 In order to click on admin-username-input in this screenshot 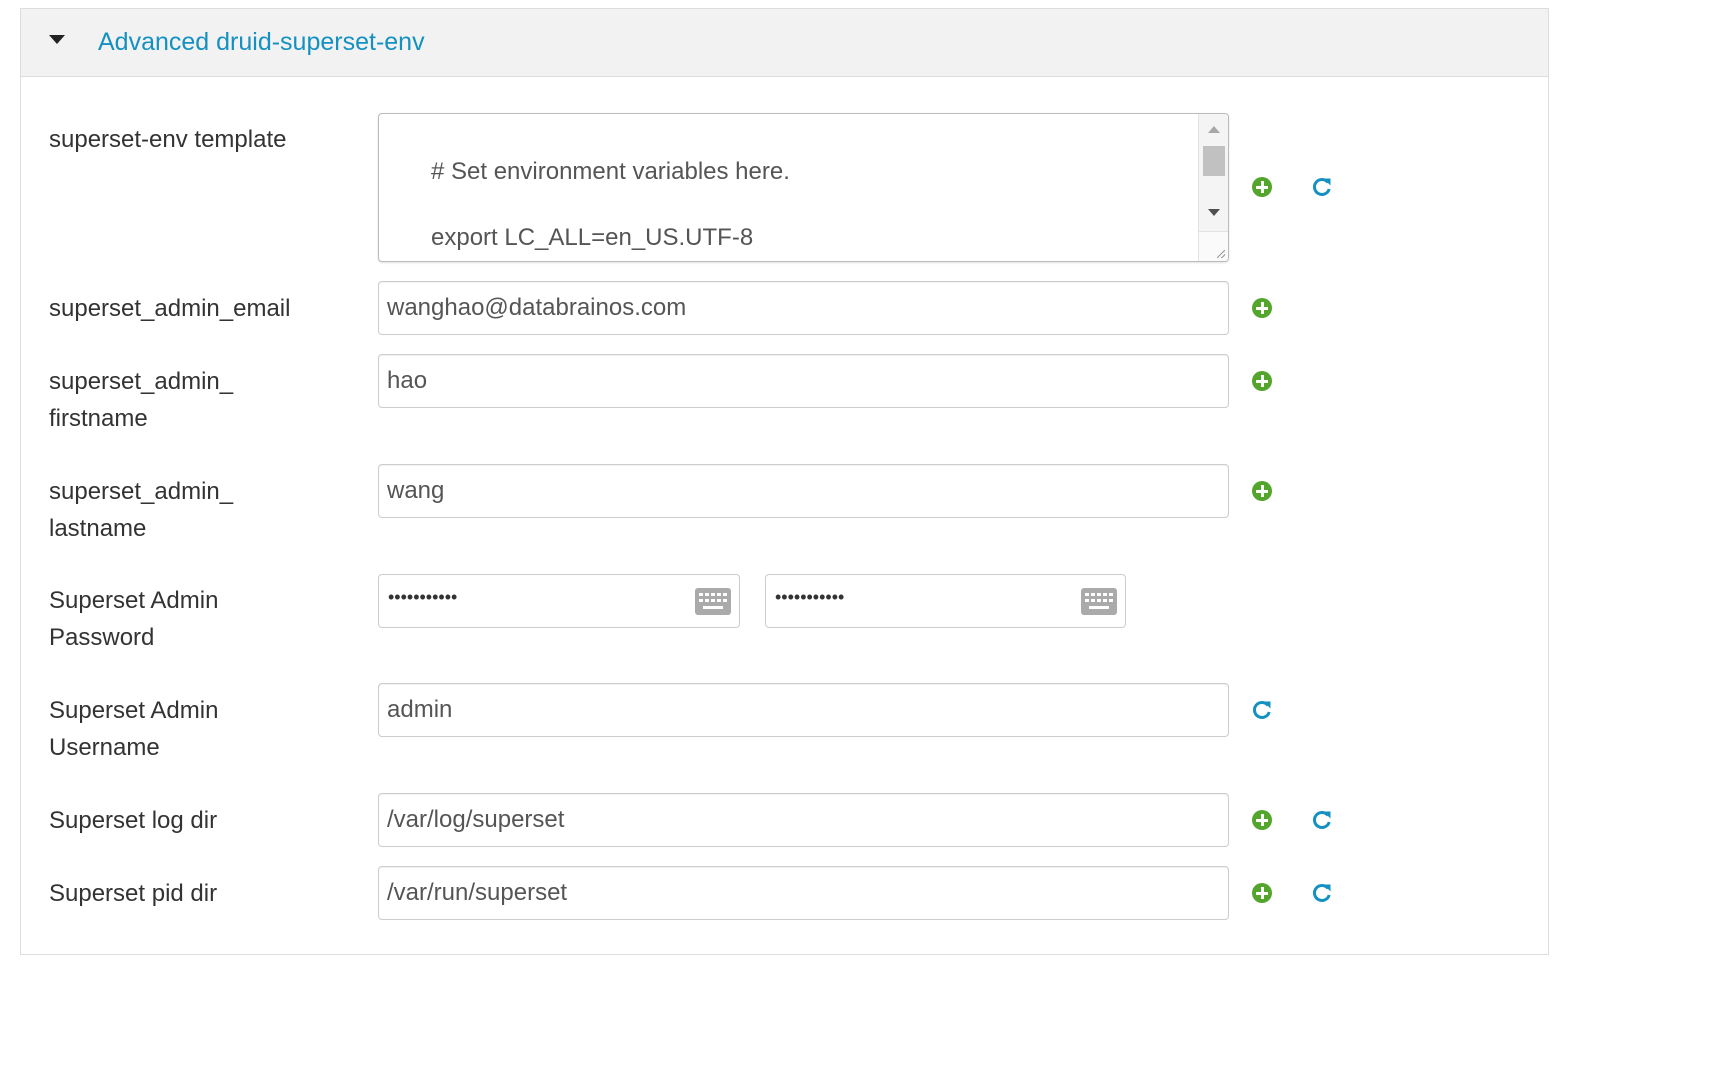, I will do `click(801, 710)`.